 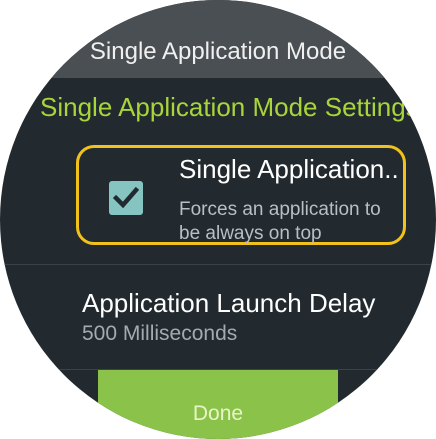 What do you see at coordinates (218, 264) in the screenshot?
I see `divider-top` at bounding box center [218, 264].